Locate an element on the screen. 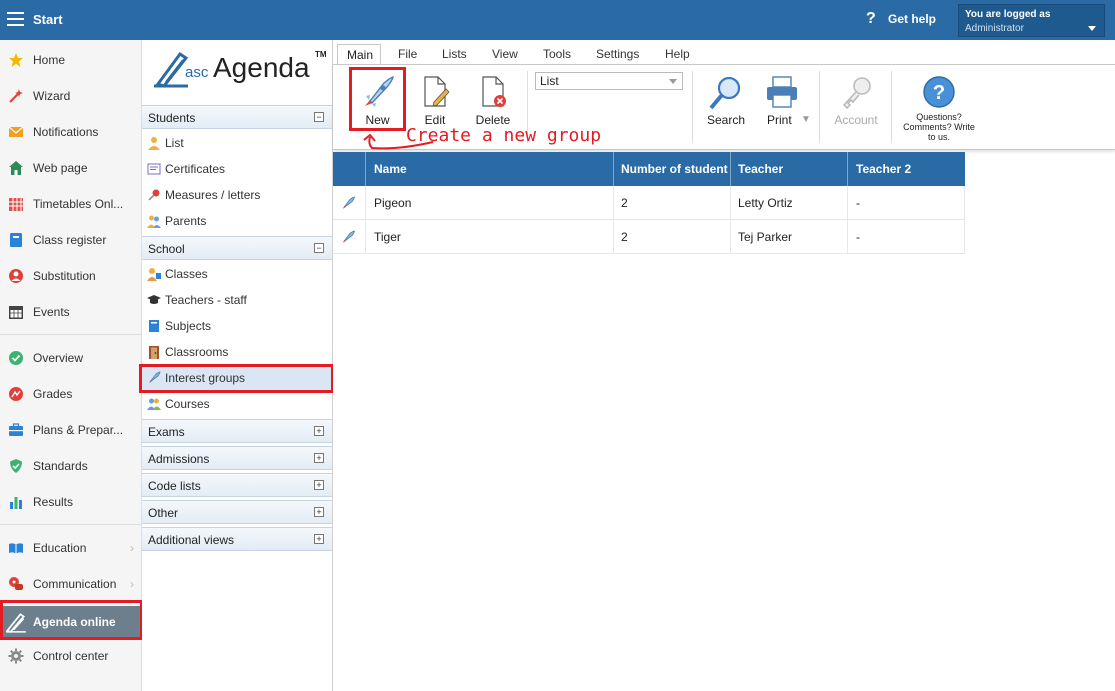 The width and height of the screenshot is (1115, 691). search-label: Search is located at coordinates (726, 120).